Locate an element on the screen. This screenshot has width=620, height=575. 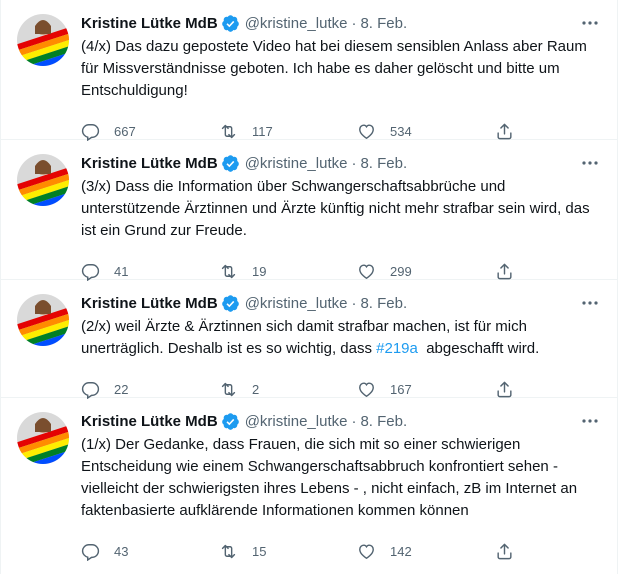
like-count: 167 is located at coordinates (401, 389).